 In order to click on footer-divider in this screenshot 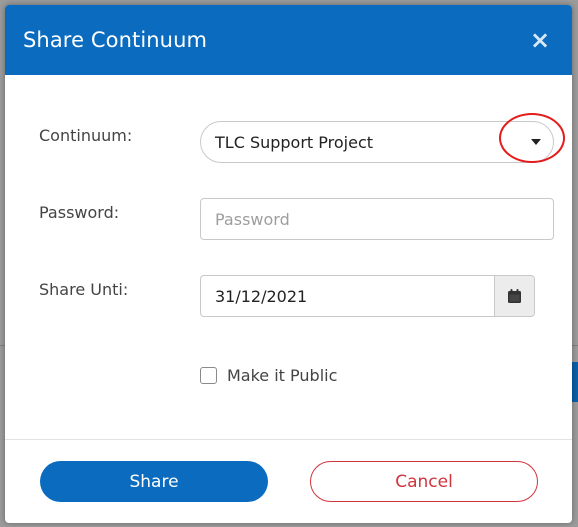, I will do `click(288, 439)`.